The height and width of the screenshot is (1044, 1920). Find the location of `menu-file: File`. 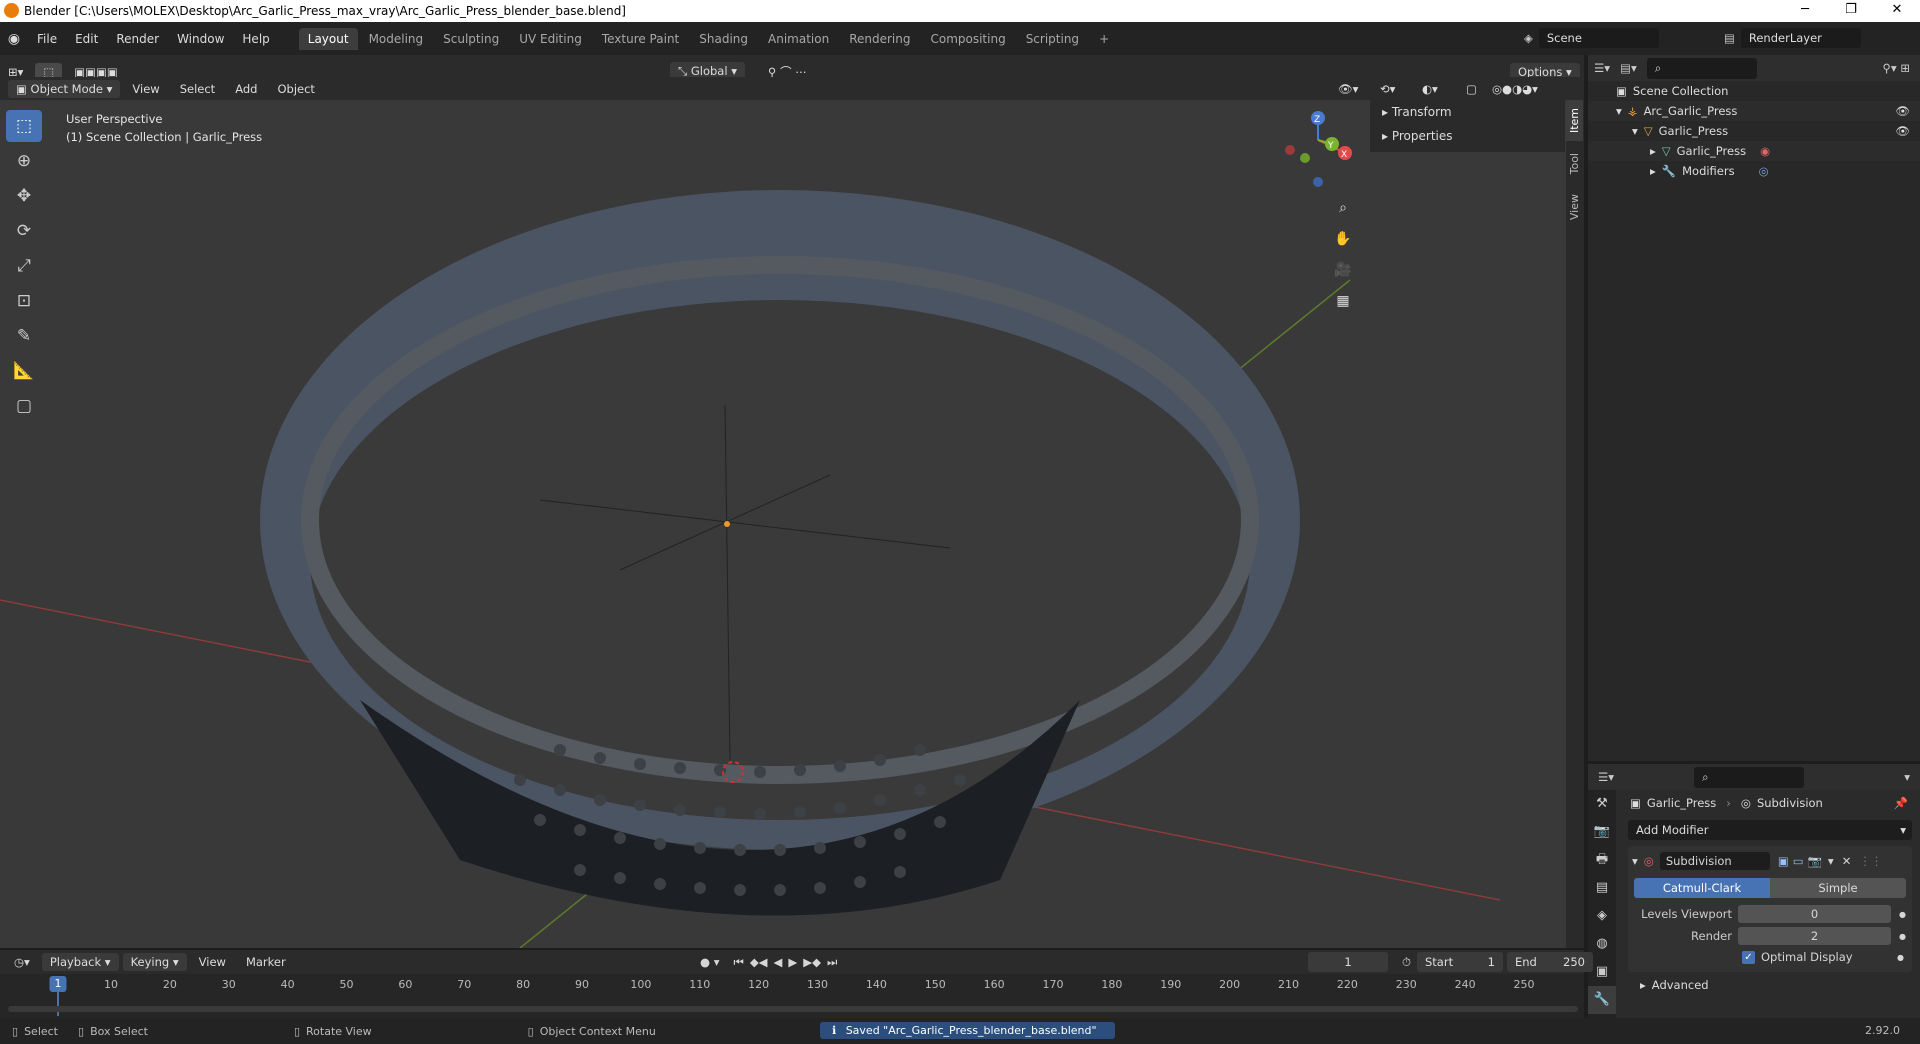

menu-file: File is located at coordinates (47, 39).